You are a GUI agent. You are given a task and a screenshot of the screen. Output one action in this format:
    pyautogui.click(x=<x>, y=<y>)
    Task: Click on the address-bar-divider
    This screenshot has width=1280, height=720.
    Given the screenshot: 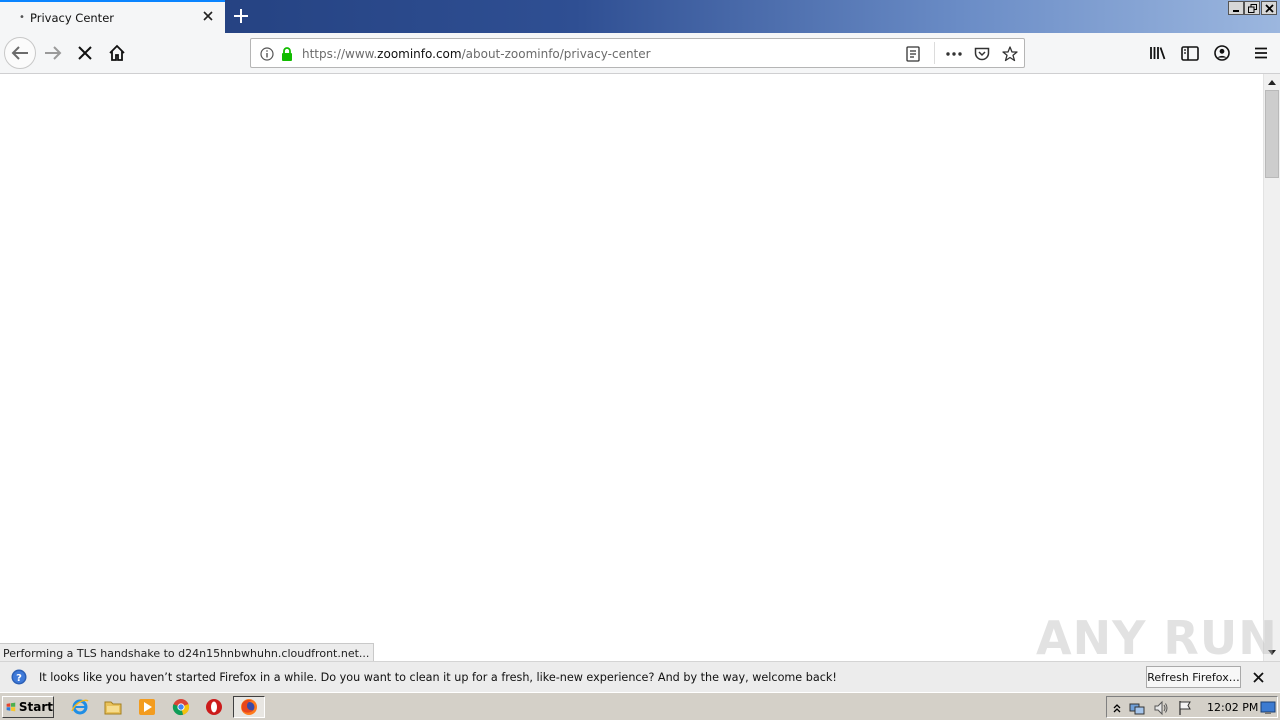 What is the action you would take?
    pyautogui.click(x=934, y=53)
    